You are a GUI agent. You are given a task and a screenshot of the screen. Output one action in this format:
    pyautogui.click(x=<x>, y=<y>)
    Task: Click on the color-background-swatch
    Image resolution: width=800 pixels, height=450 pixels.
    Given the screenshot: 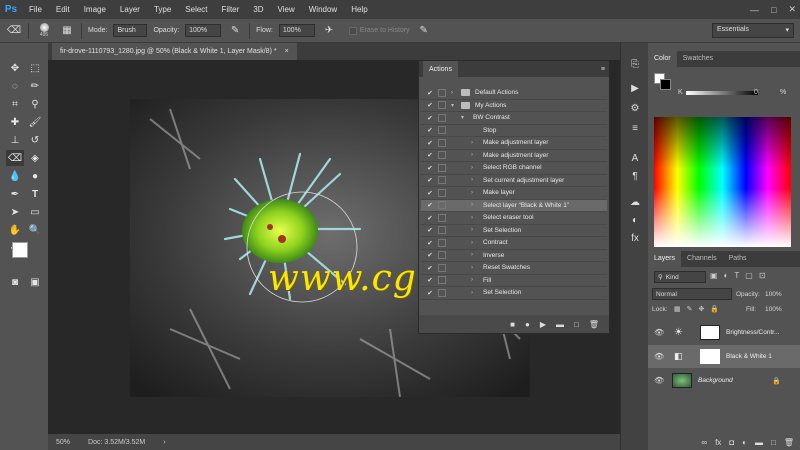 What is the action you would take?
    pyautogui.click(x=665, y=84)
    